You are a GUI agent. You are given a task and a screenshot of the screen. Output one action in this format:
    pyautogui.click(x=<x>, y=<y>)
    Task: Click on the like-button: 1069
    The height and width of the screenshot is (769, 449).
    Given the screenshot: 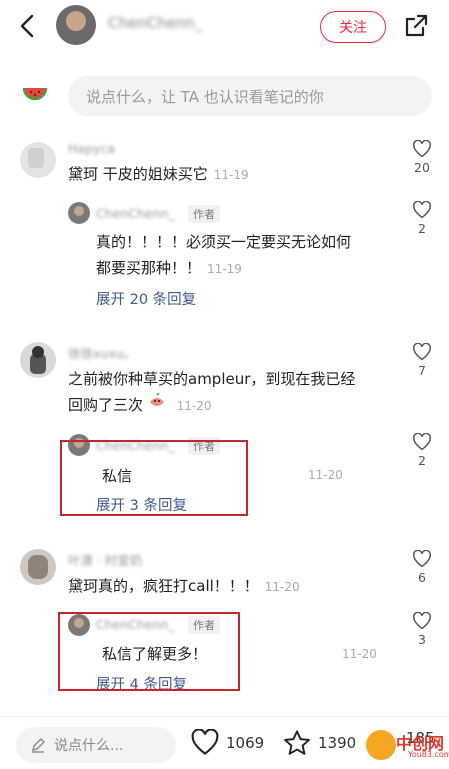 What is the action you would take?
    pyautogui.click(x=227, y=742)
    